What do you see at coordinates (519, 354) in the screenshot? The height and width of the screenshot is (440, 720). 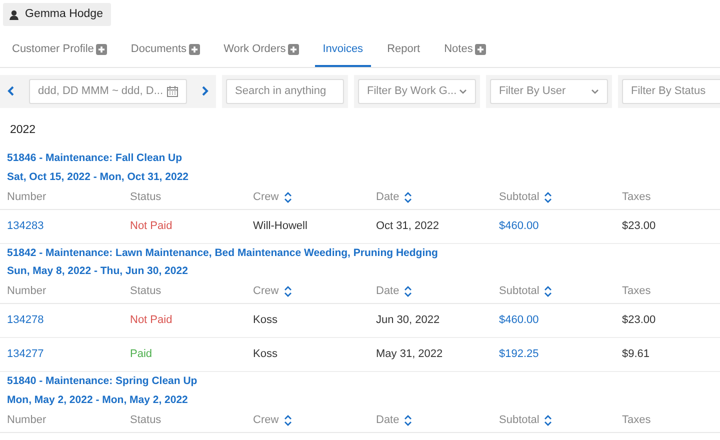 I see `subtotal-link: $192.25` at bounding box center [519, 354].